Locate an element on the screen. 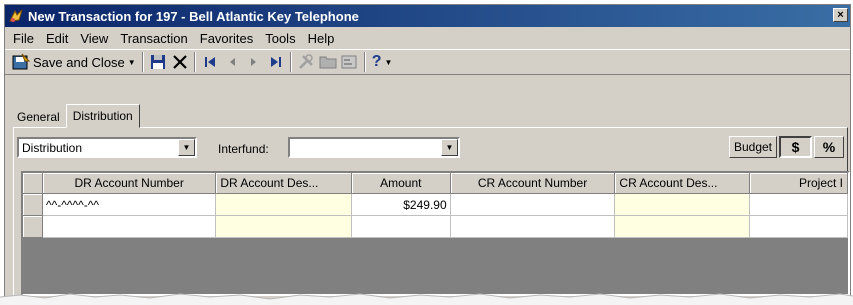 The width and height of the screenshot is (853, 305). tab-distribution: Distribution is located at coordinates (102, 116).